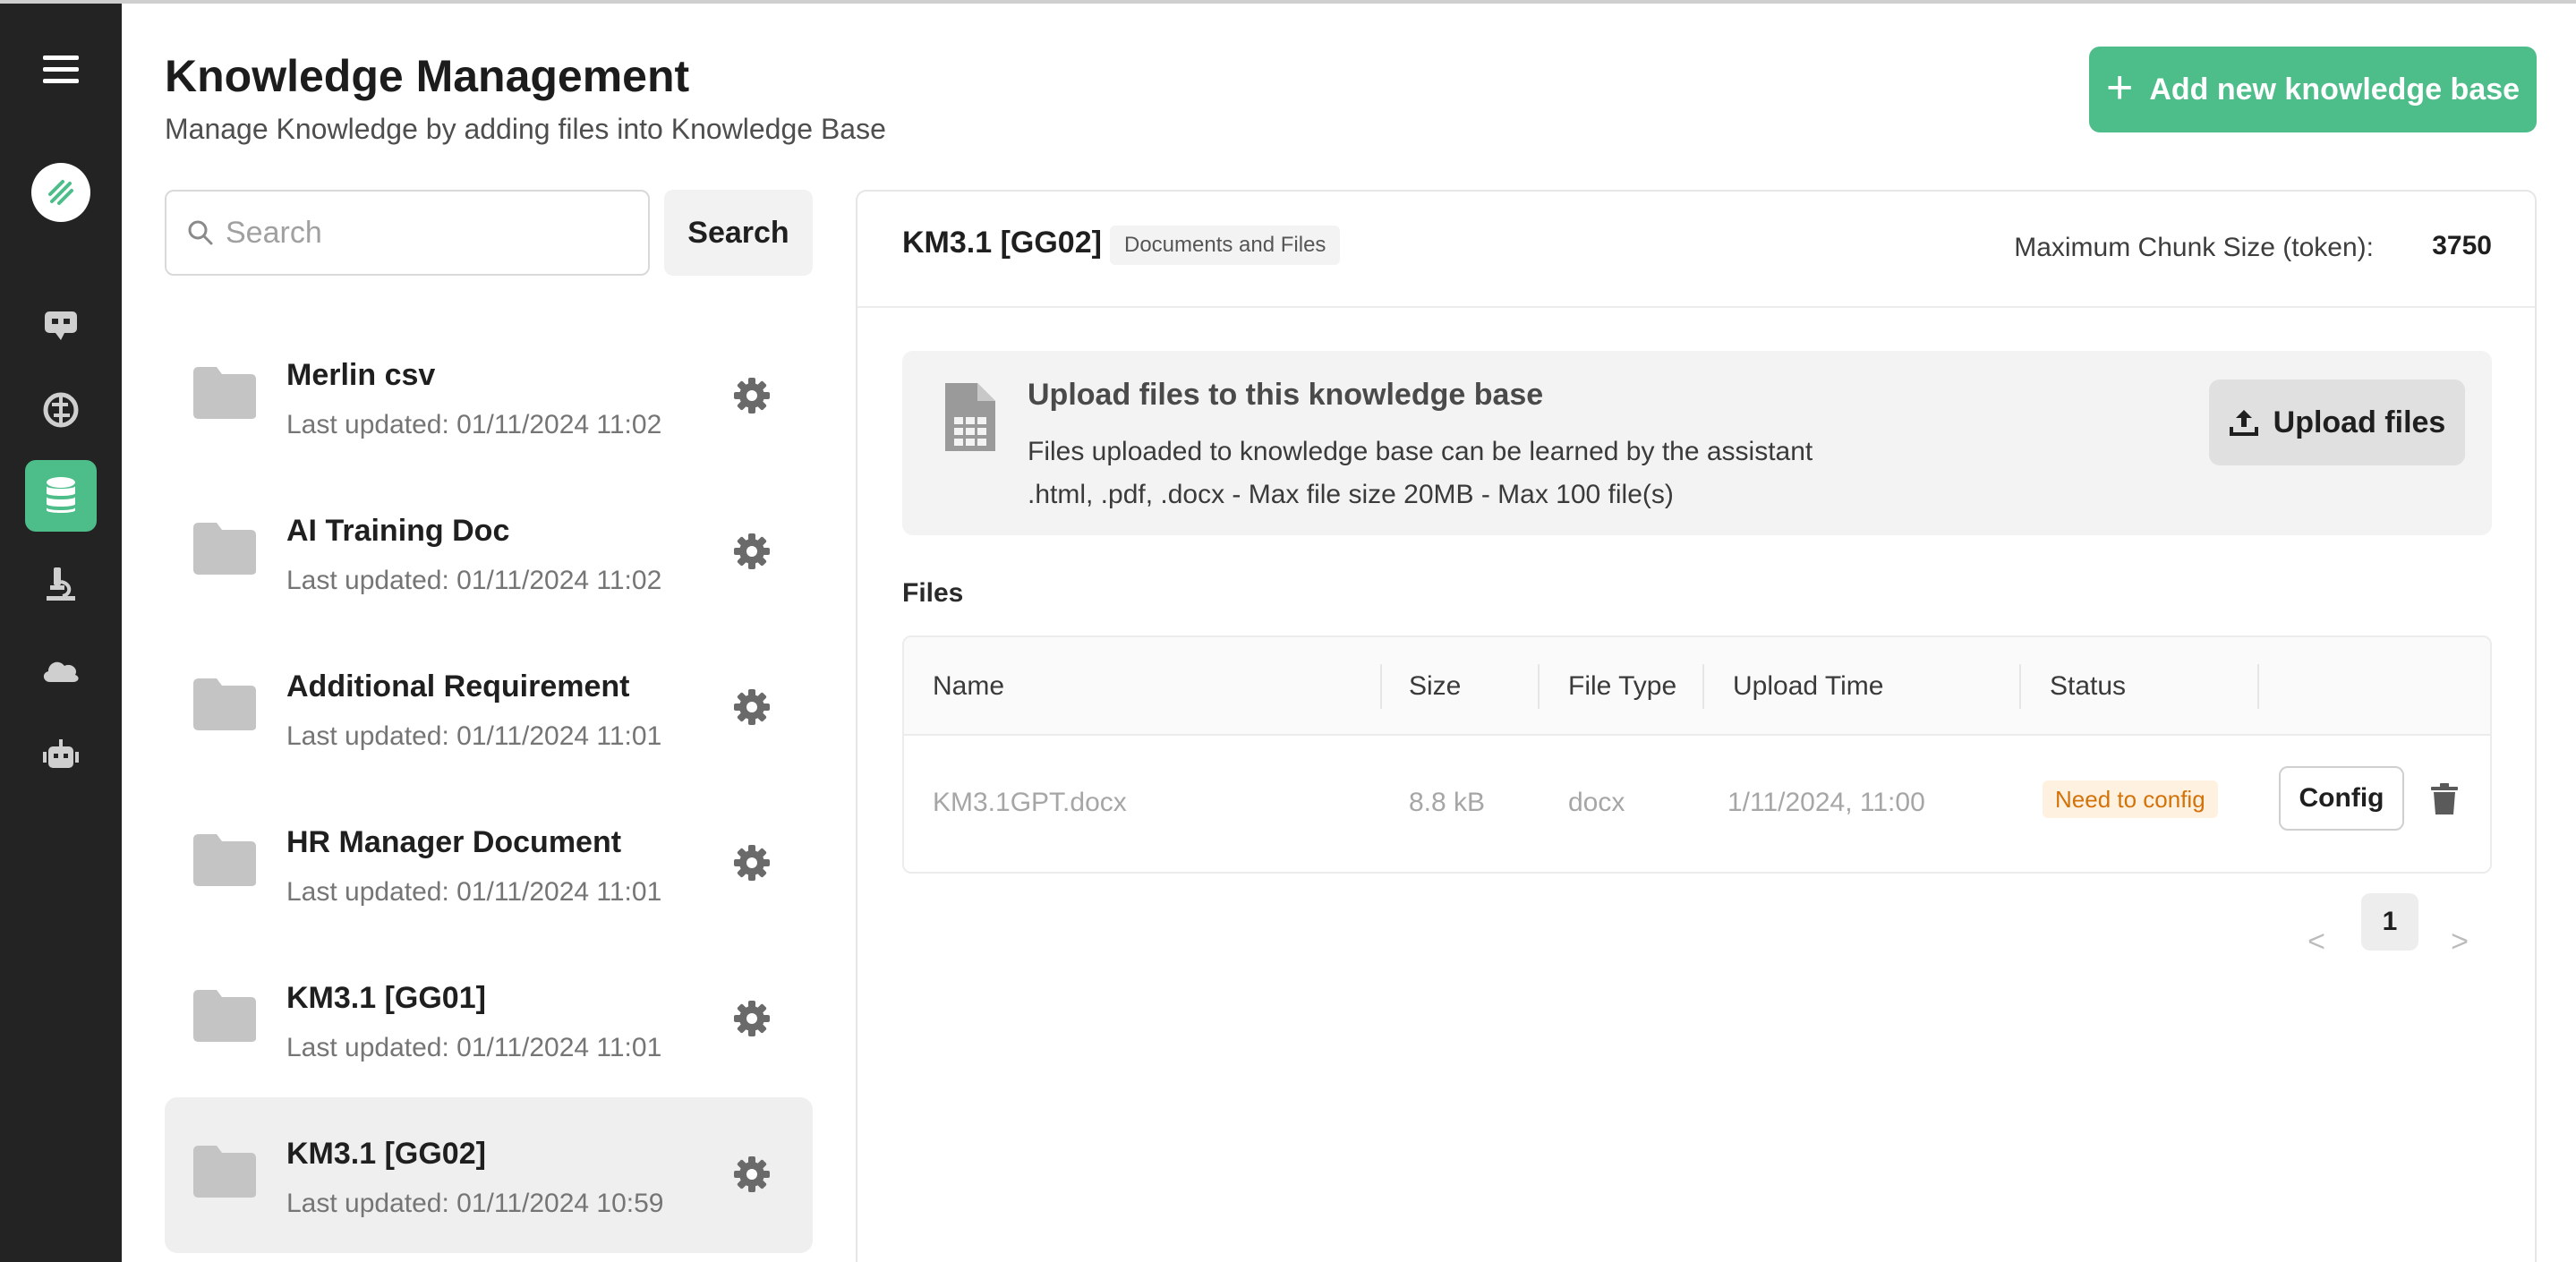  I want to click on brand-logo-icon, so click(60, 192).